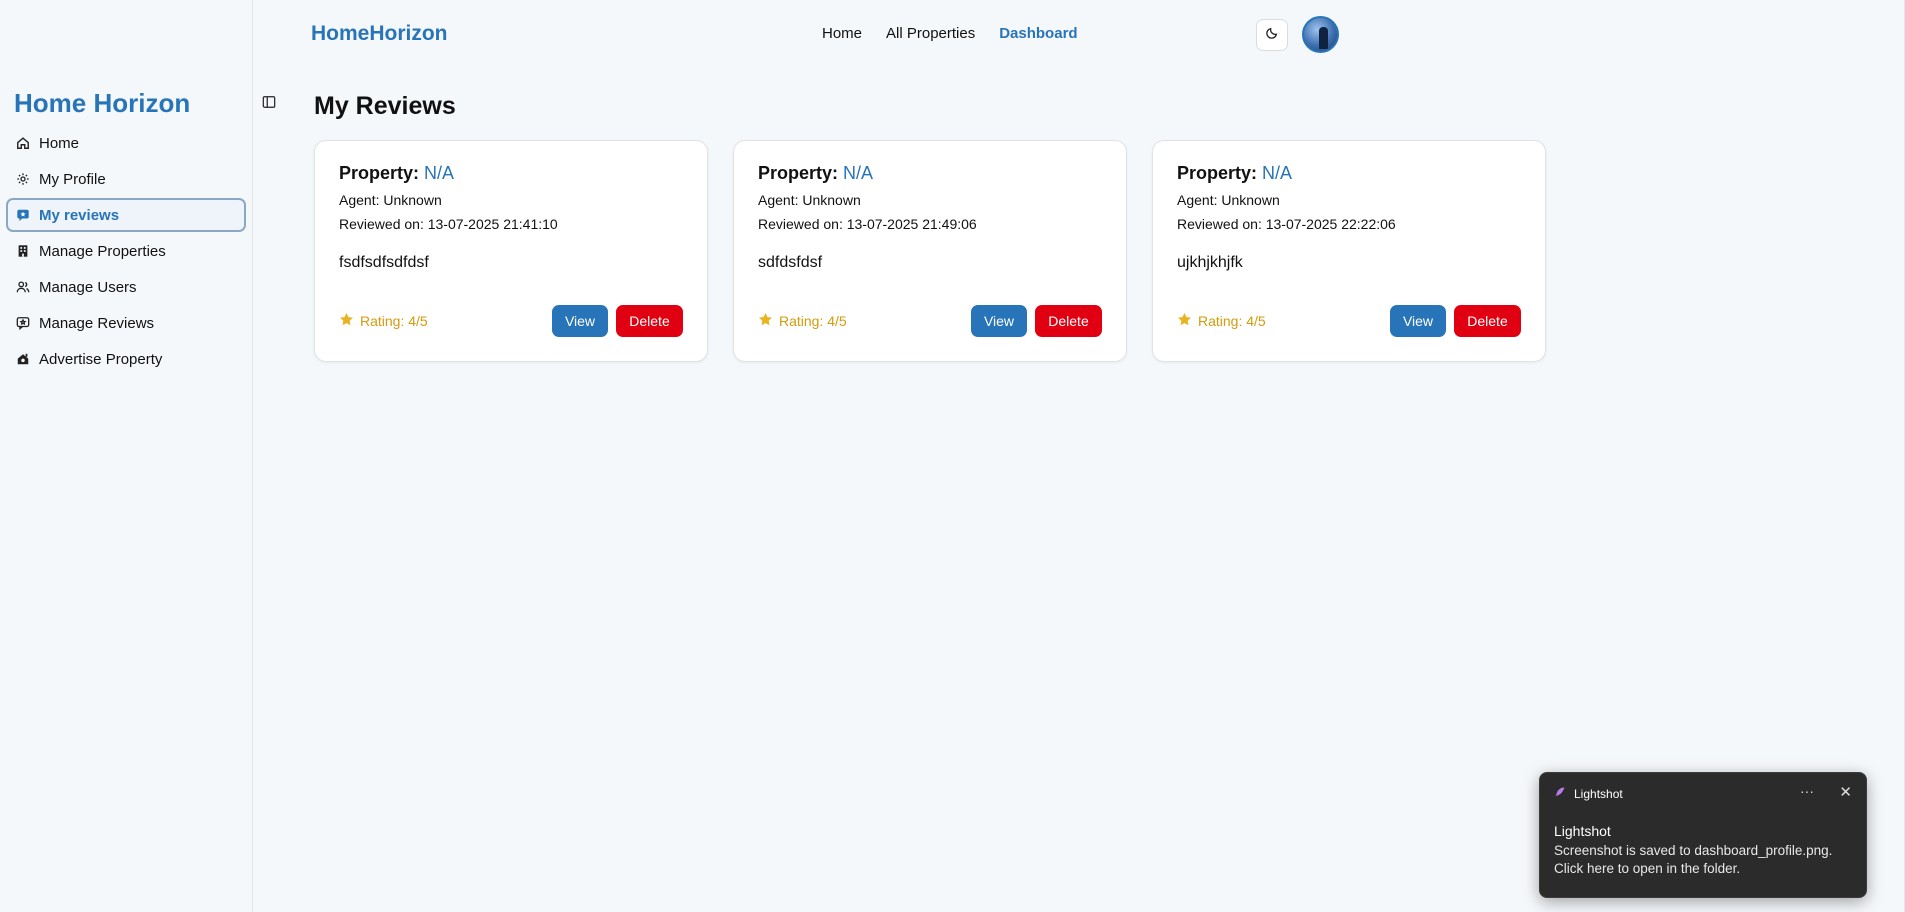  Describe the element at coordinates (1807, 791) in the screenshot. I see `more-options-icon: ···` at that location.